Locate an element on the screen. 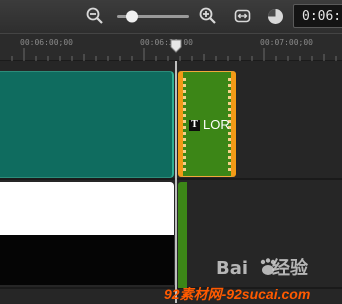 This screenshot has height=304, width=342. ruler-tick-label: 00:07:00;00 is located at coordinates (286, 42).